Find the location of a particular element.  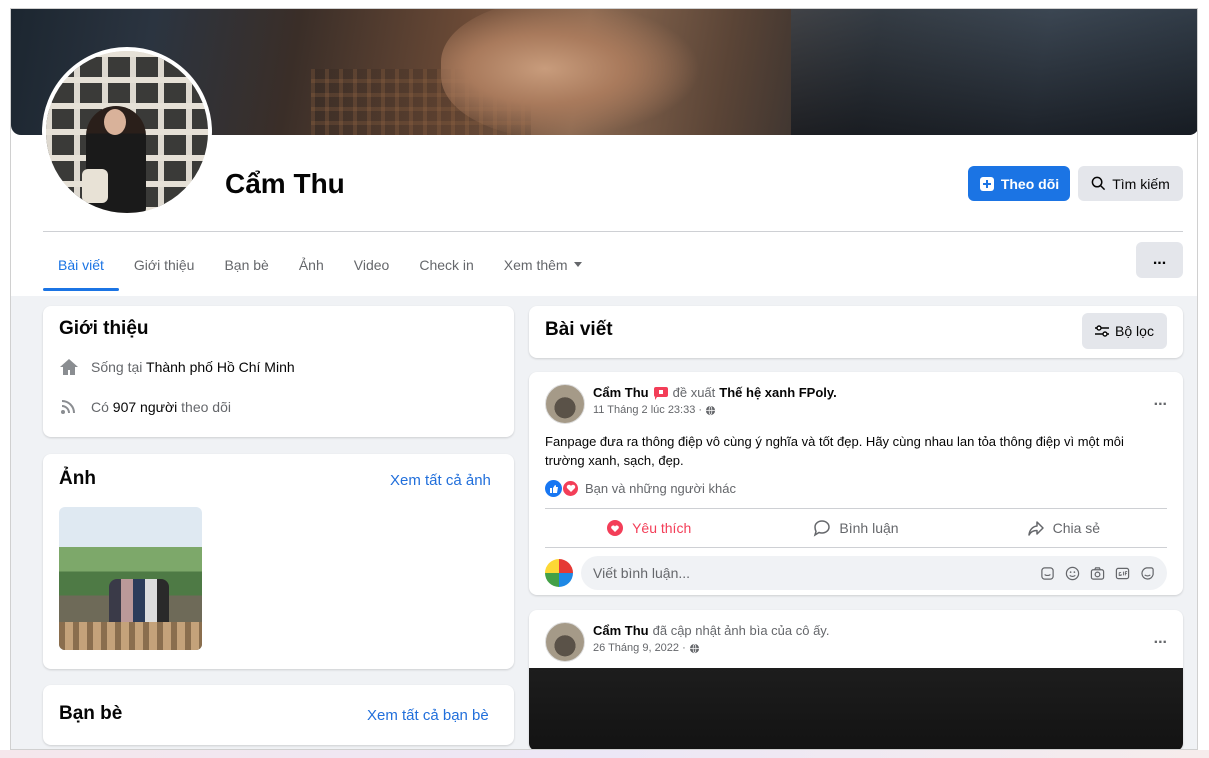

post-timestamp: 26 Tháng 9, 2022 · is located at coordinates (646, 648).